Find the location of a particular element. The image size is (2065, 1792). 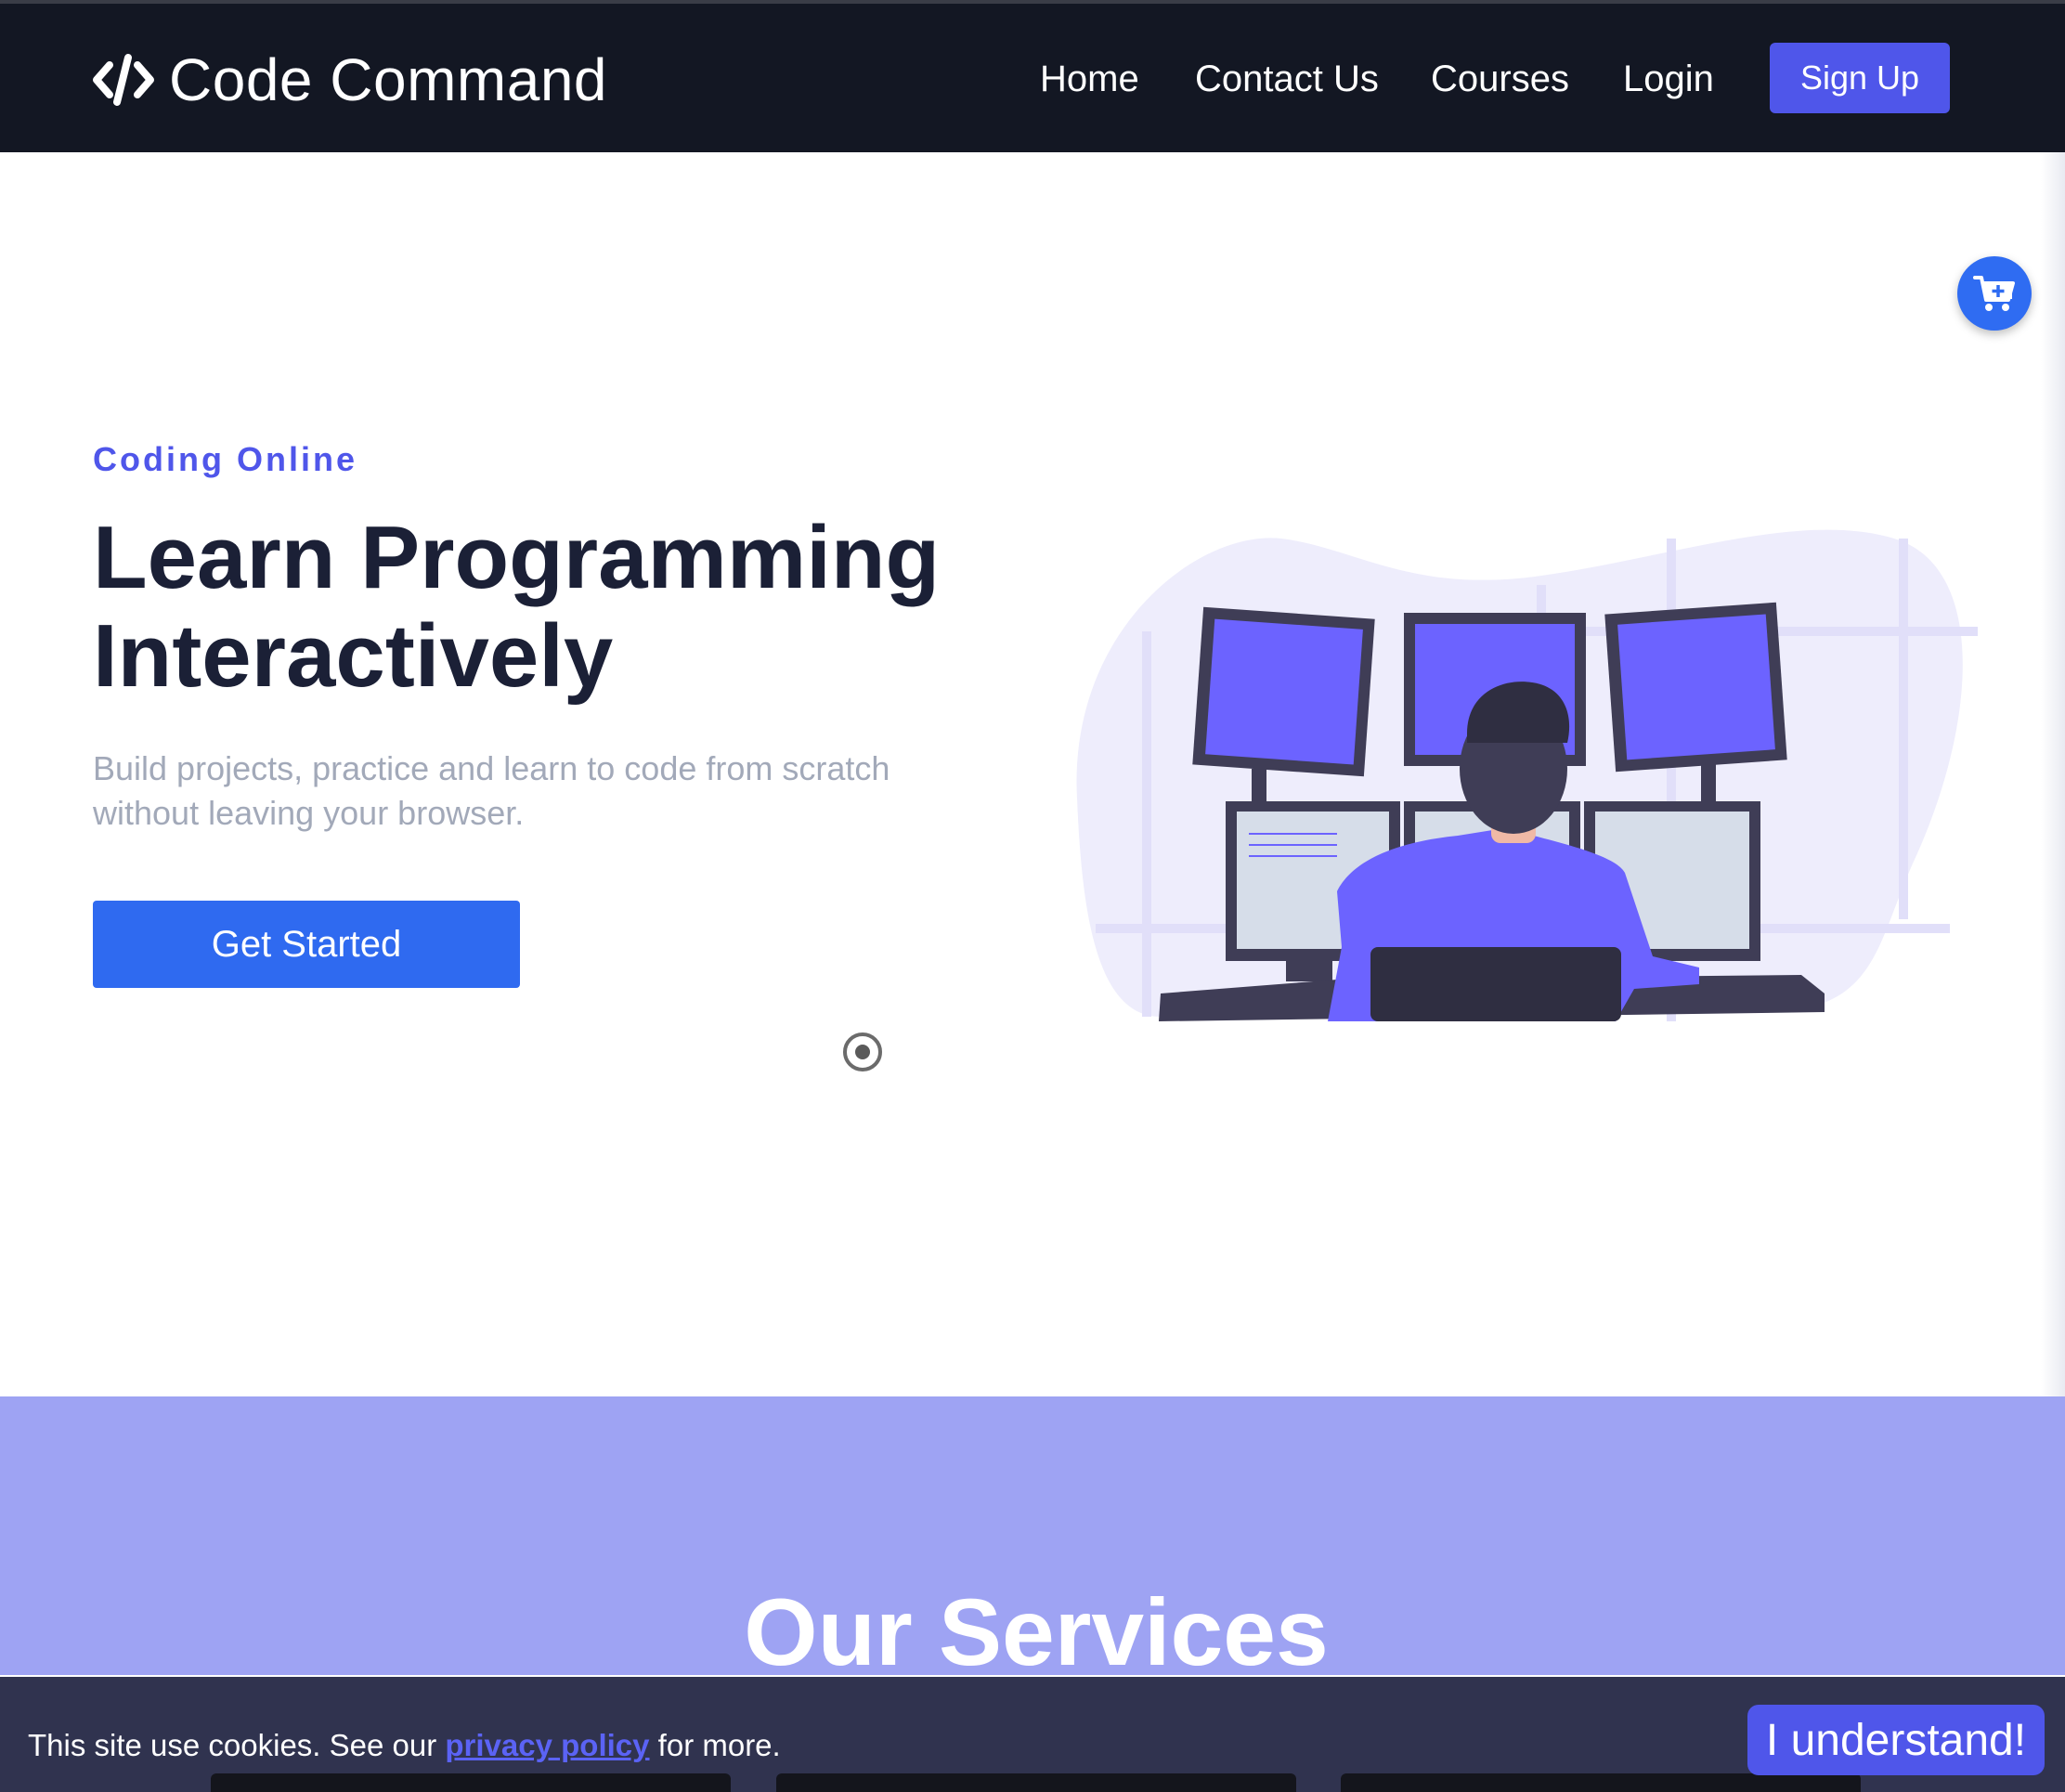

nav-link-login: Login is located at coordinates (1668, 79).